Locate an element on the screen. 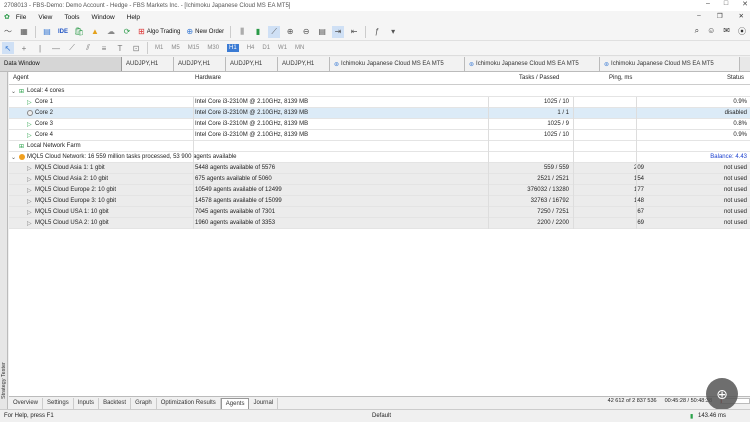 The height and width of the screenshot is (422, 750). maximize-icon: □ is located at coordinates (726, 4).